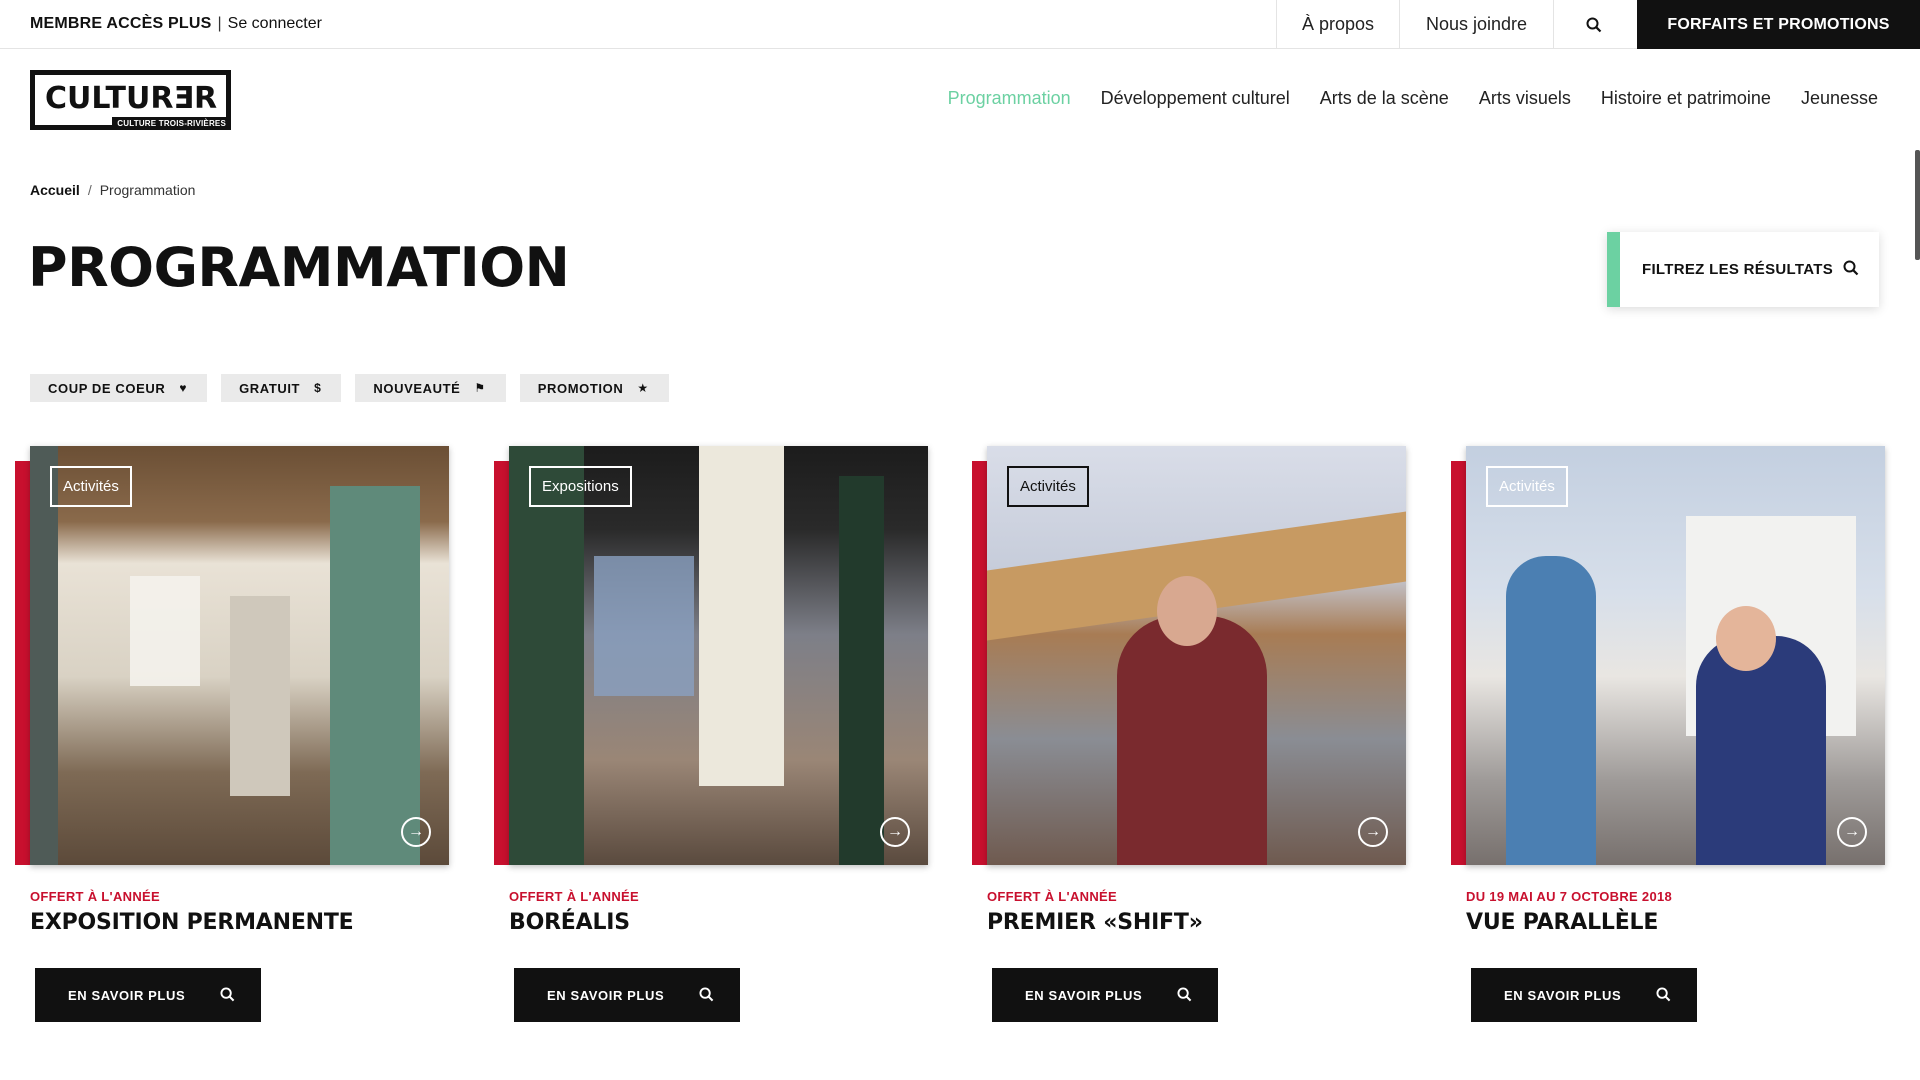 The height and width of the screenshot is (1080, 1920). I want to click on member-access-link: MEMBRE ACCÈS PLUS, so click(121, 23).